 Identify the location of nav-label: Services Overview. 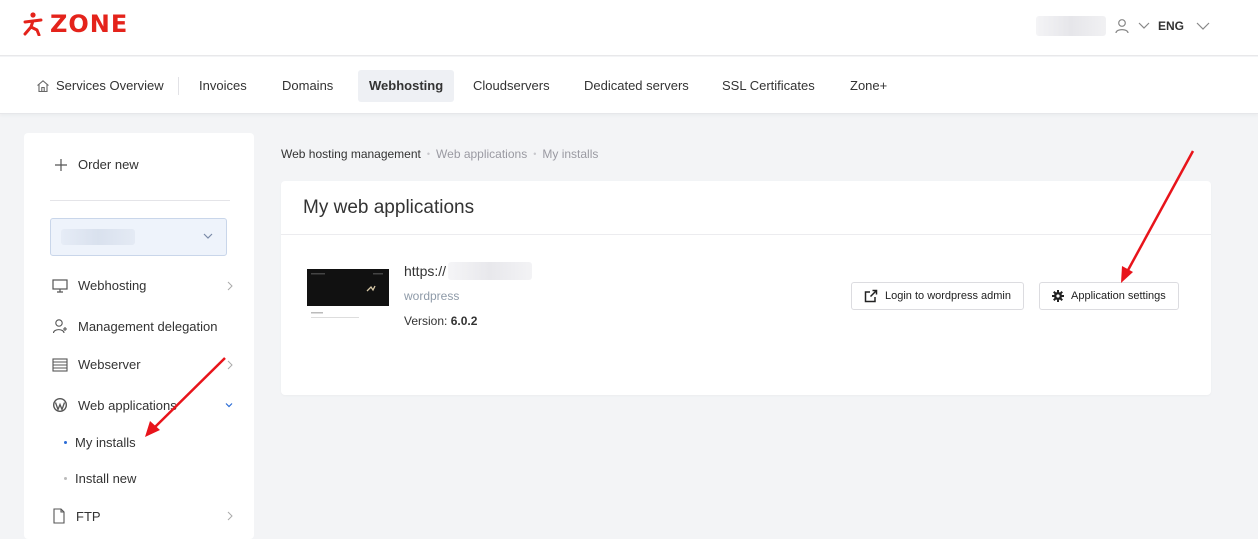
(110, 85).